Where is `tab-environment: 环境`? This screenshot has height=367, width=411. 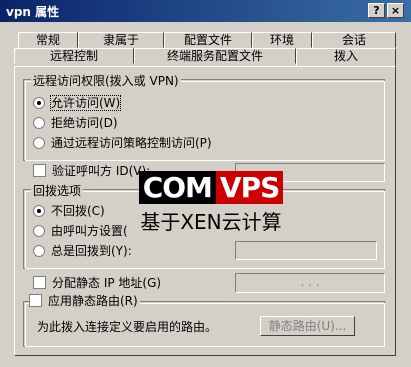 tab-environment: 环境 is located at coordinates (282, 40).